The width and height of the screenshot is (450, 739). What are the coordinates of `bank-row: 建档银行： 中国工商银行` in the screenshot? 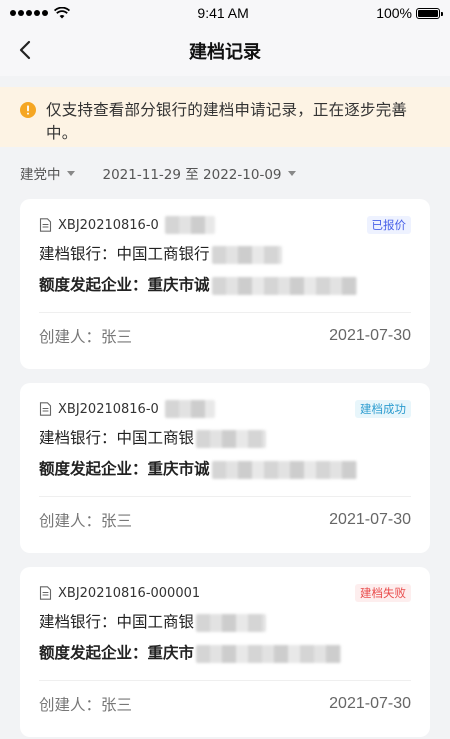 It's located at (225, 254).